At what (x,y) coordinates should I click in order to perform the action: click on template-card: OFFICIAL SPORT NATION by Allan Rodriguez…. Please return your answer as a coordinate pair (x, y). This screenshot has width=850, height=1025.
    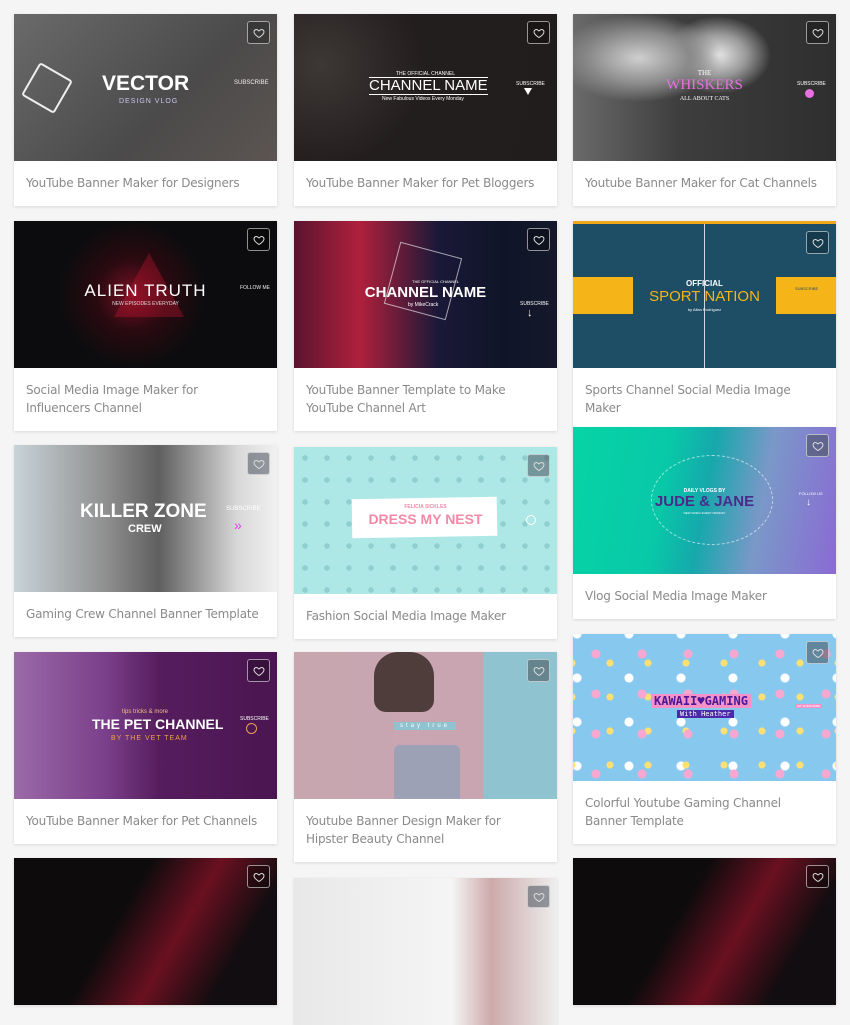
    Looking at the image, I should click on (704, 326).